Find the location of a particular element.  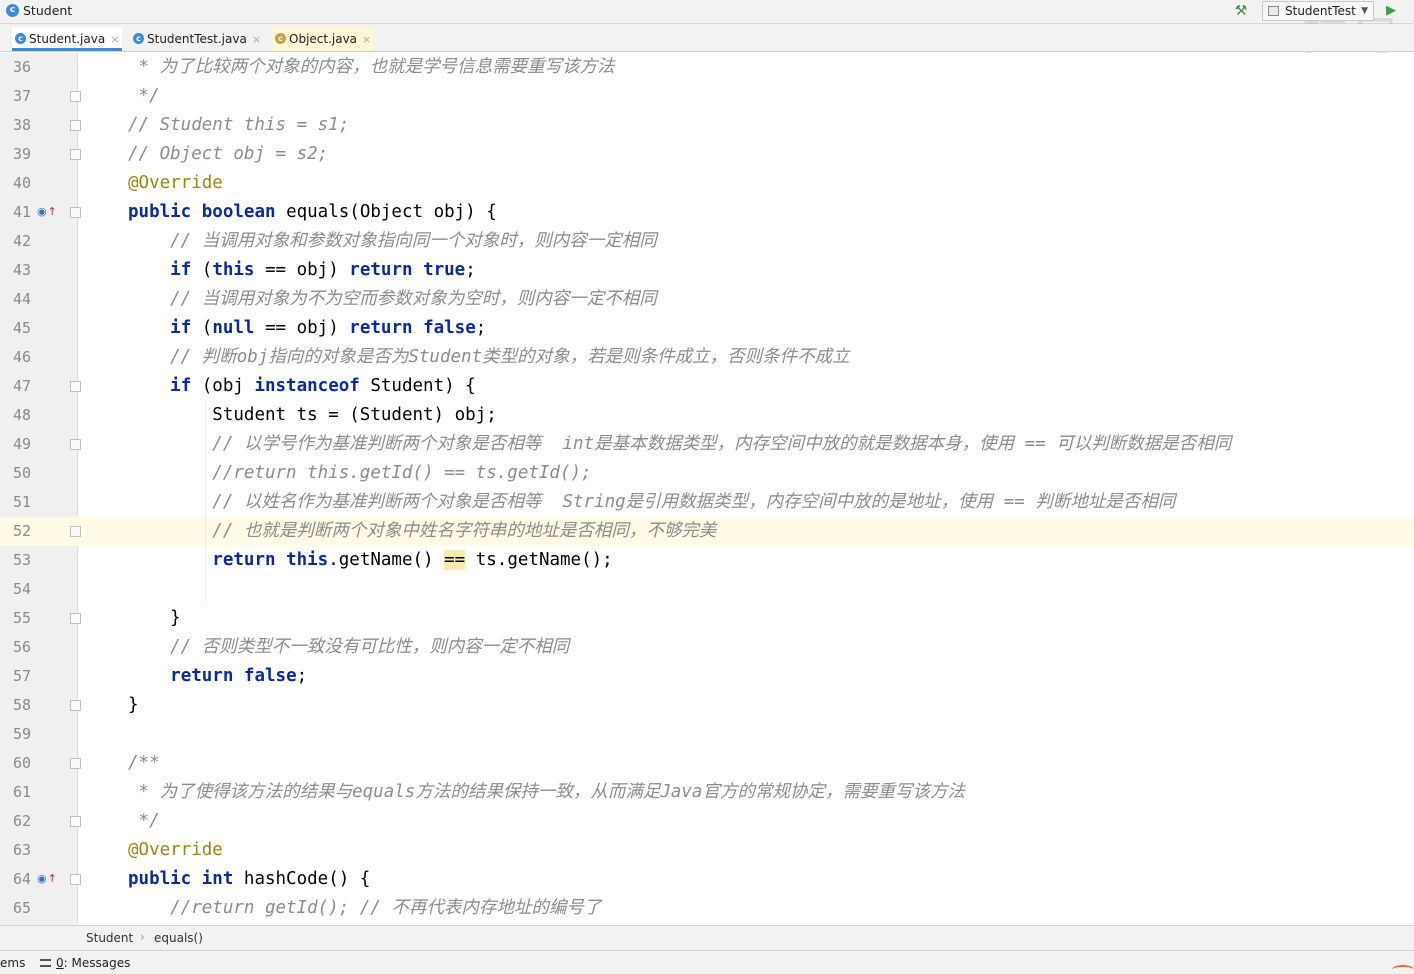

code-line-current: 52 // 也就是判断两个对象中姓名字符串的地址是否相同，不够完美 is located at coordinates (707, 531).